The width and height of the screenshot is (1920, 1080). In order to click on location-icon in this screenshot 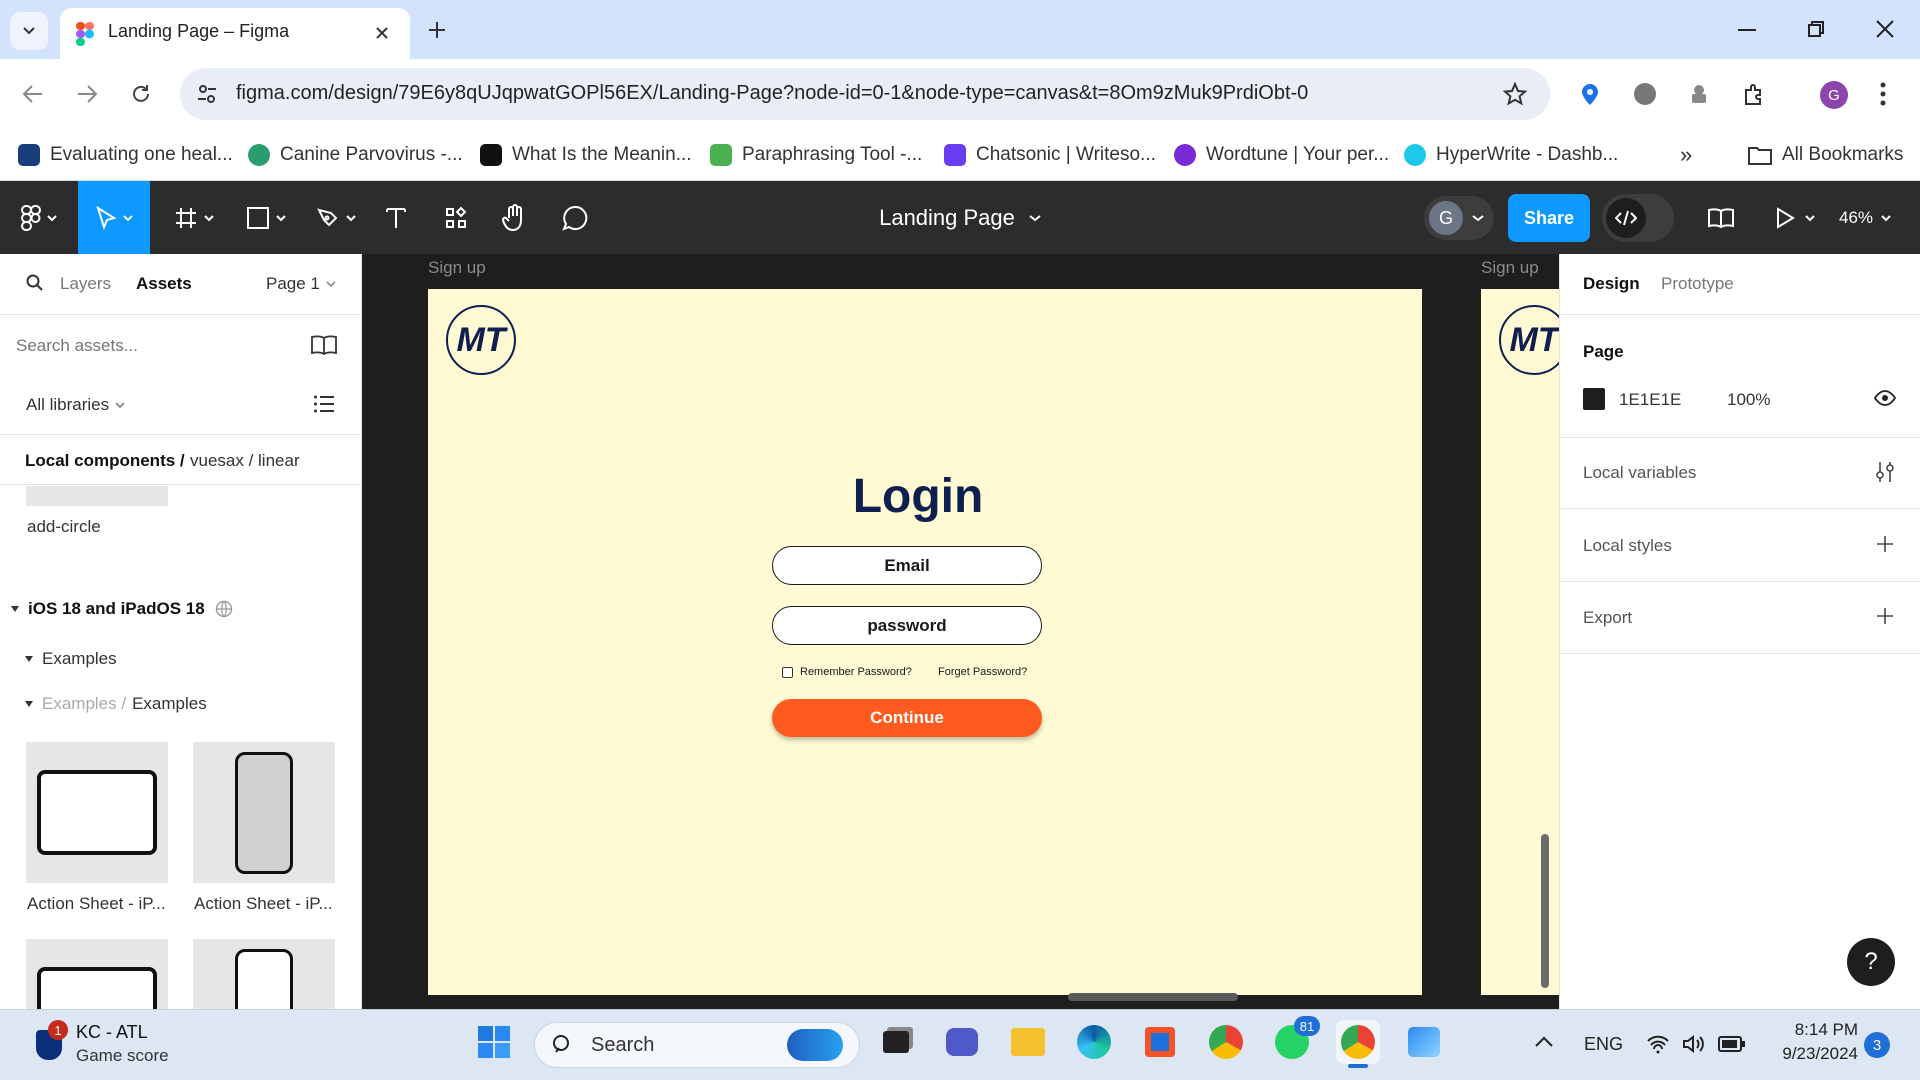, I will do `click(1590, 94)`.